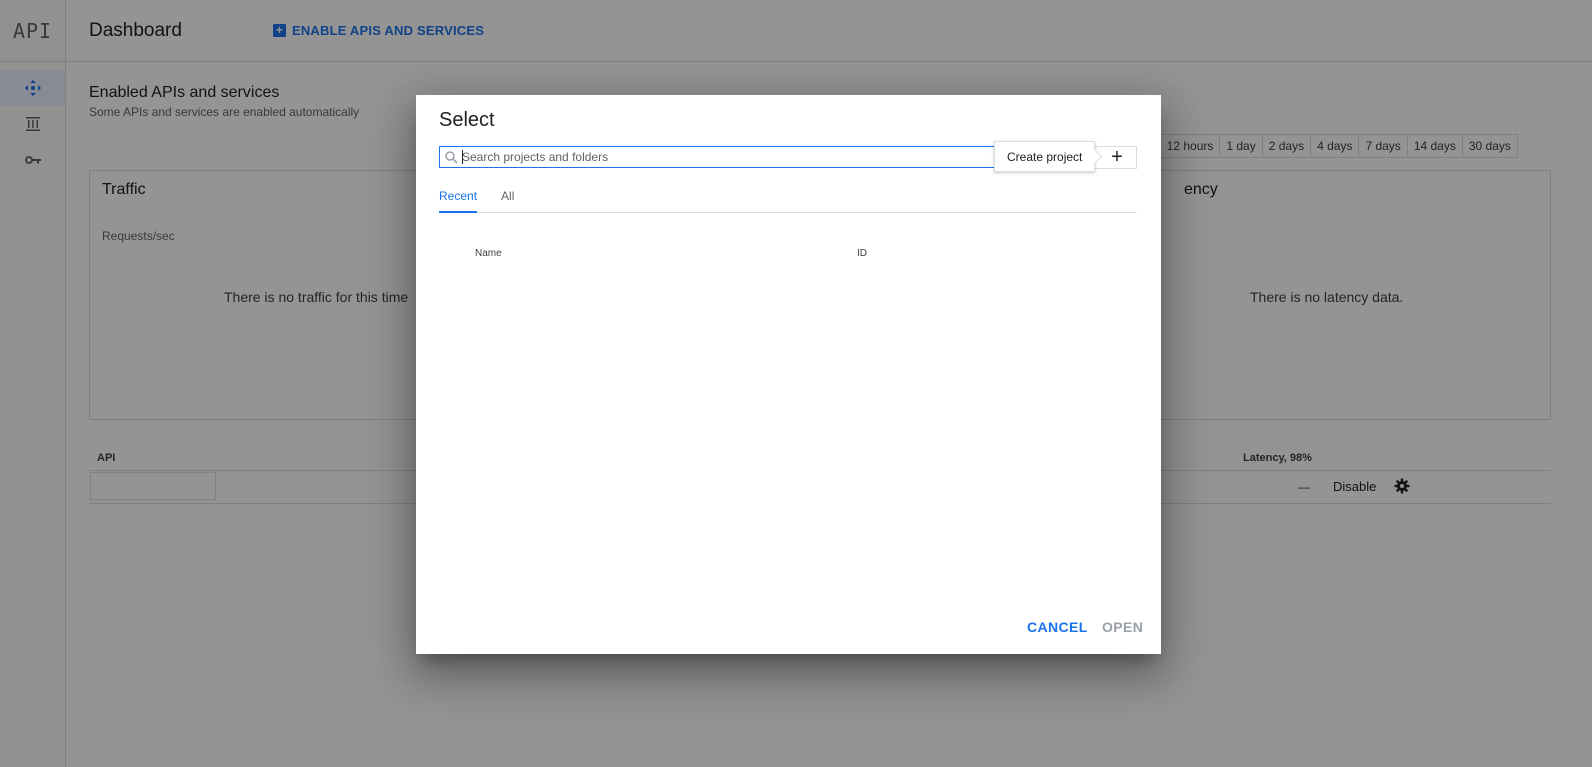  Describe the element at coordinates (507, 196) in the screenshot. I see `tab-all: All` at that location.